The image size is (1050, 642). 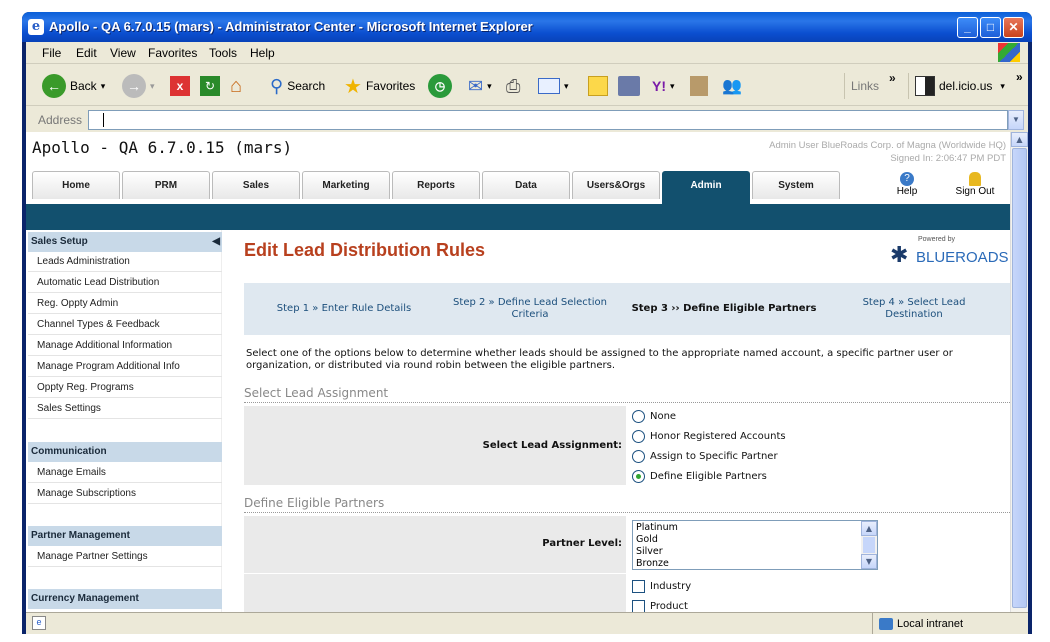 I want to click on sidebar-item-channel-types: Channel Types & Feedback, so click(x=125, y=325).